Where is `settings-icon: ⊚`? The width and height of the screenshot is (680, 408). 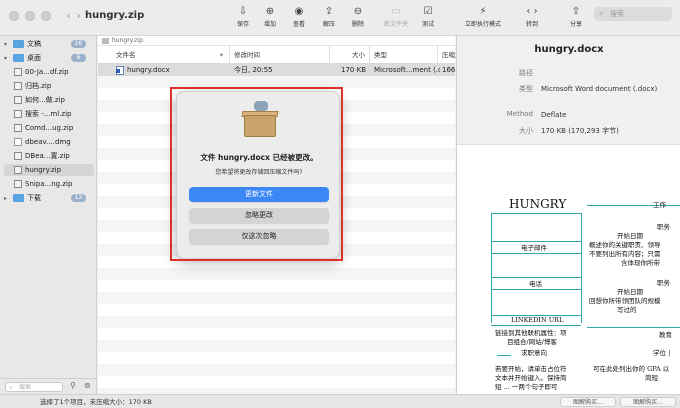 settings-icon: ⊚ is located at coordinates (87, 385).